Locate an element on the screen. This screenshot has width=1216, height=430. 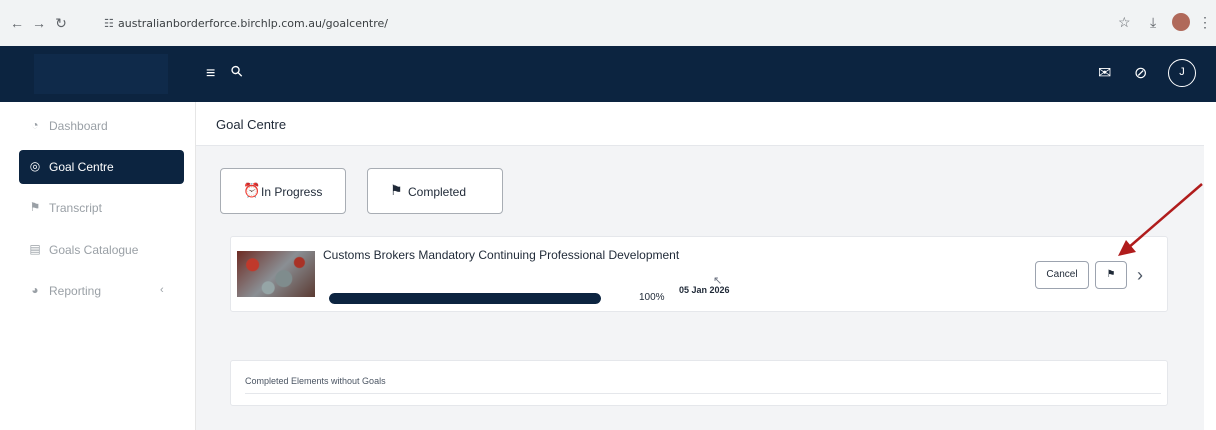
tab-label: In Progress is located at coordinates (292, 192).